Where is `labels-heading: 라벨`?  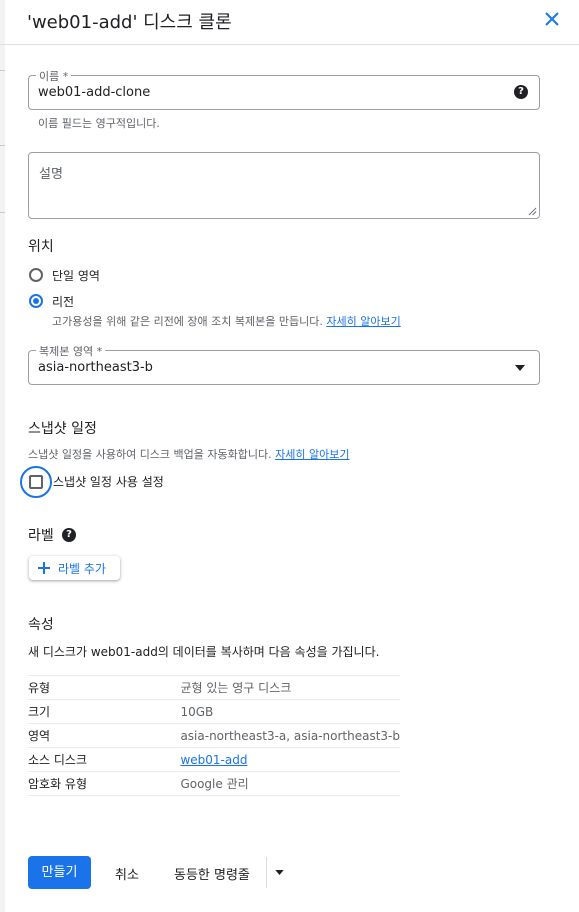 labels-heading: 라벨 is located at coordinates (41, 536).